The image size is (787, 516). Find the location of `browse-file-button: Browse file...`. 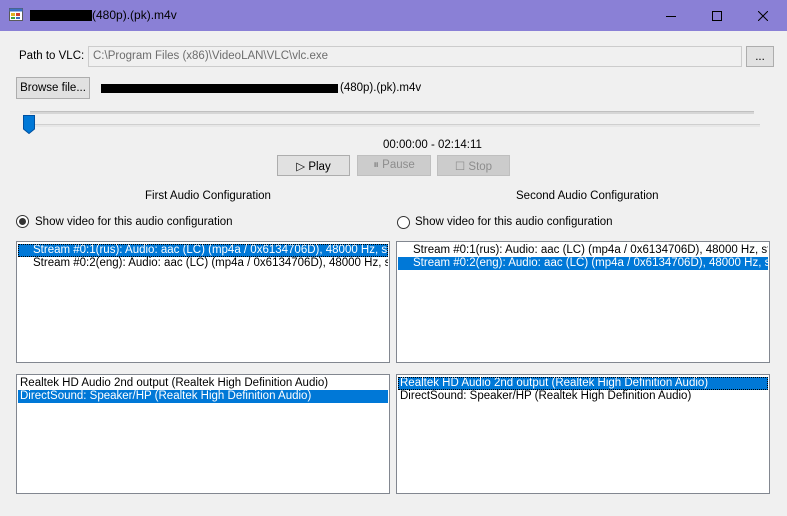

browse-file-button: Browse file... is located at coordinates (53, 88).